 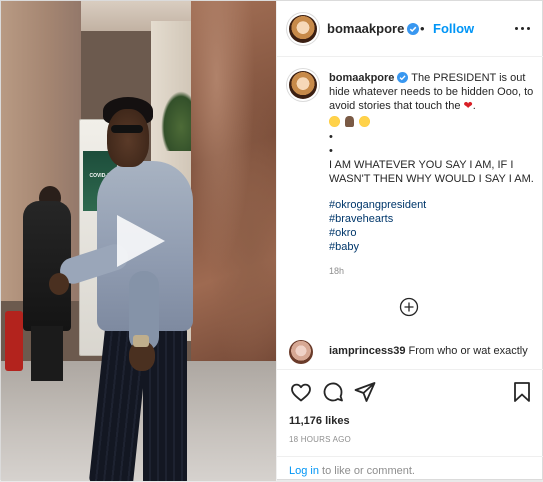 I want to click on heart-icon, so click(x=301, y=392).